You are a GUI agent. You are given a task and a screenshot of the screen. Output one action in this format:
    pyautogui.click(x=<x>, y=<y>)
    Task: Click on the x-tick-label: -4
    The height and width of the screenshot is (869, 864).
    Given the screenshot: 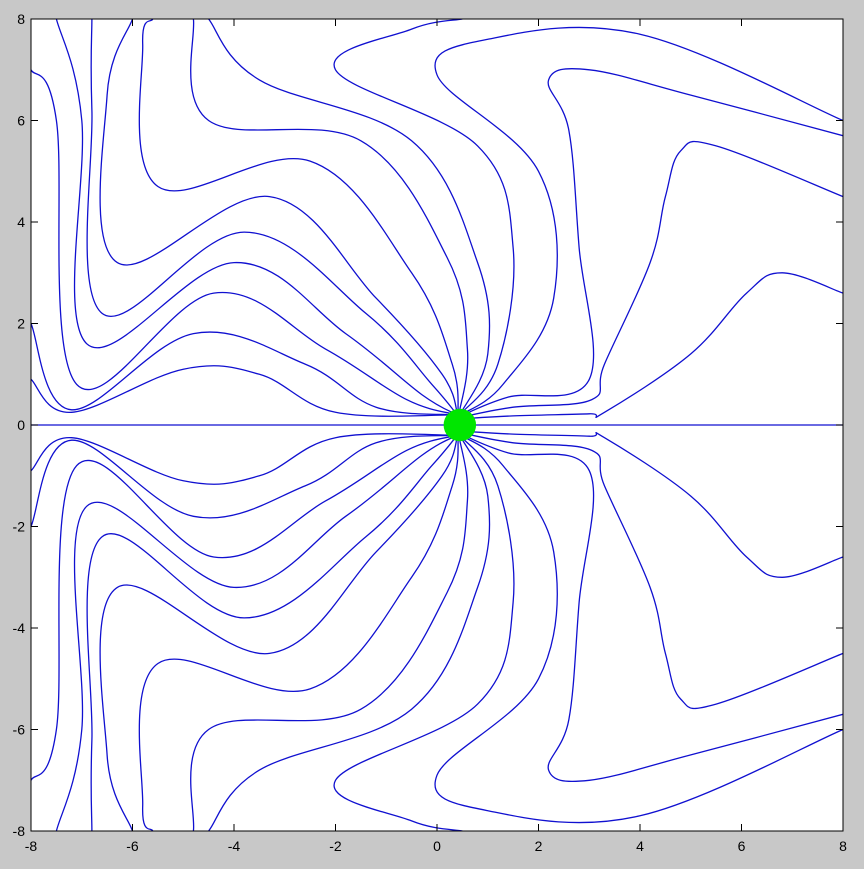 What is the action you would take?
    pyautogui.click(x=234, y=846)
    